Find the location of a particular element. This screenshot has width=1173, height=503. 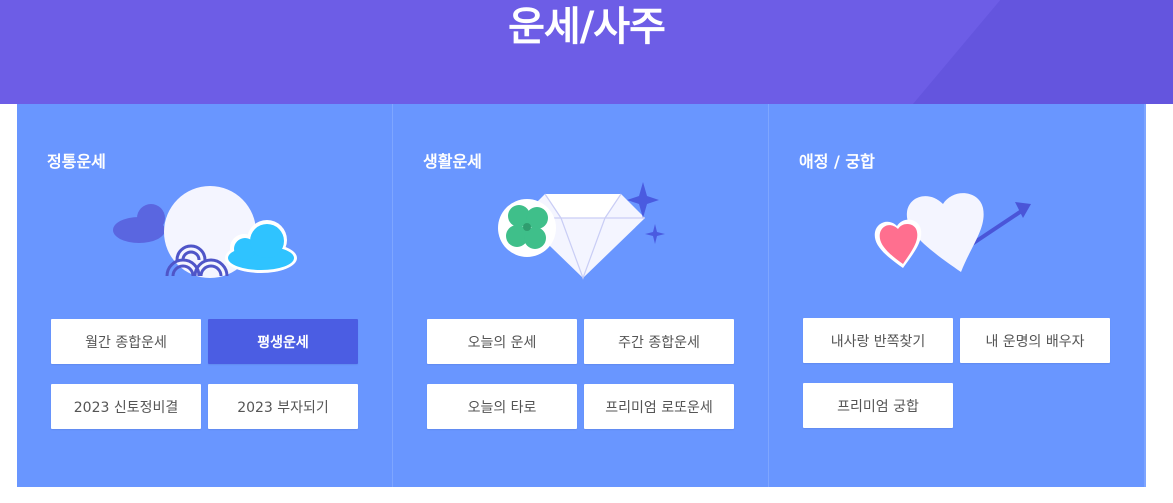

today-fortune-button: 오늘의 운세 is located at coordinates (502, 341).